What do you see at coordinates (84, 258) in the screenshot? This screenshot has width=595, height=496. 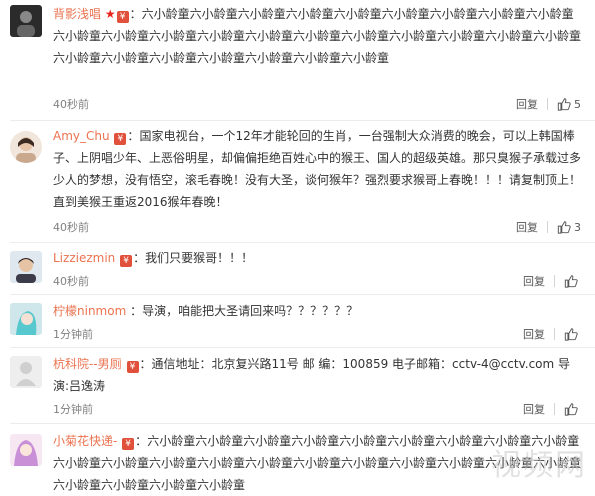 I see `username: Lizziezmin` at bounding box center [84, 258].